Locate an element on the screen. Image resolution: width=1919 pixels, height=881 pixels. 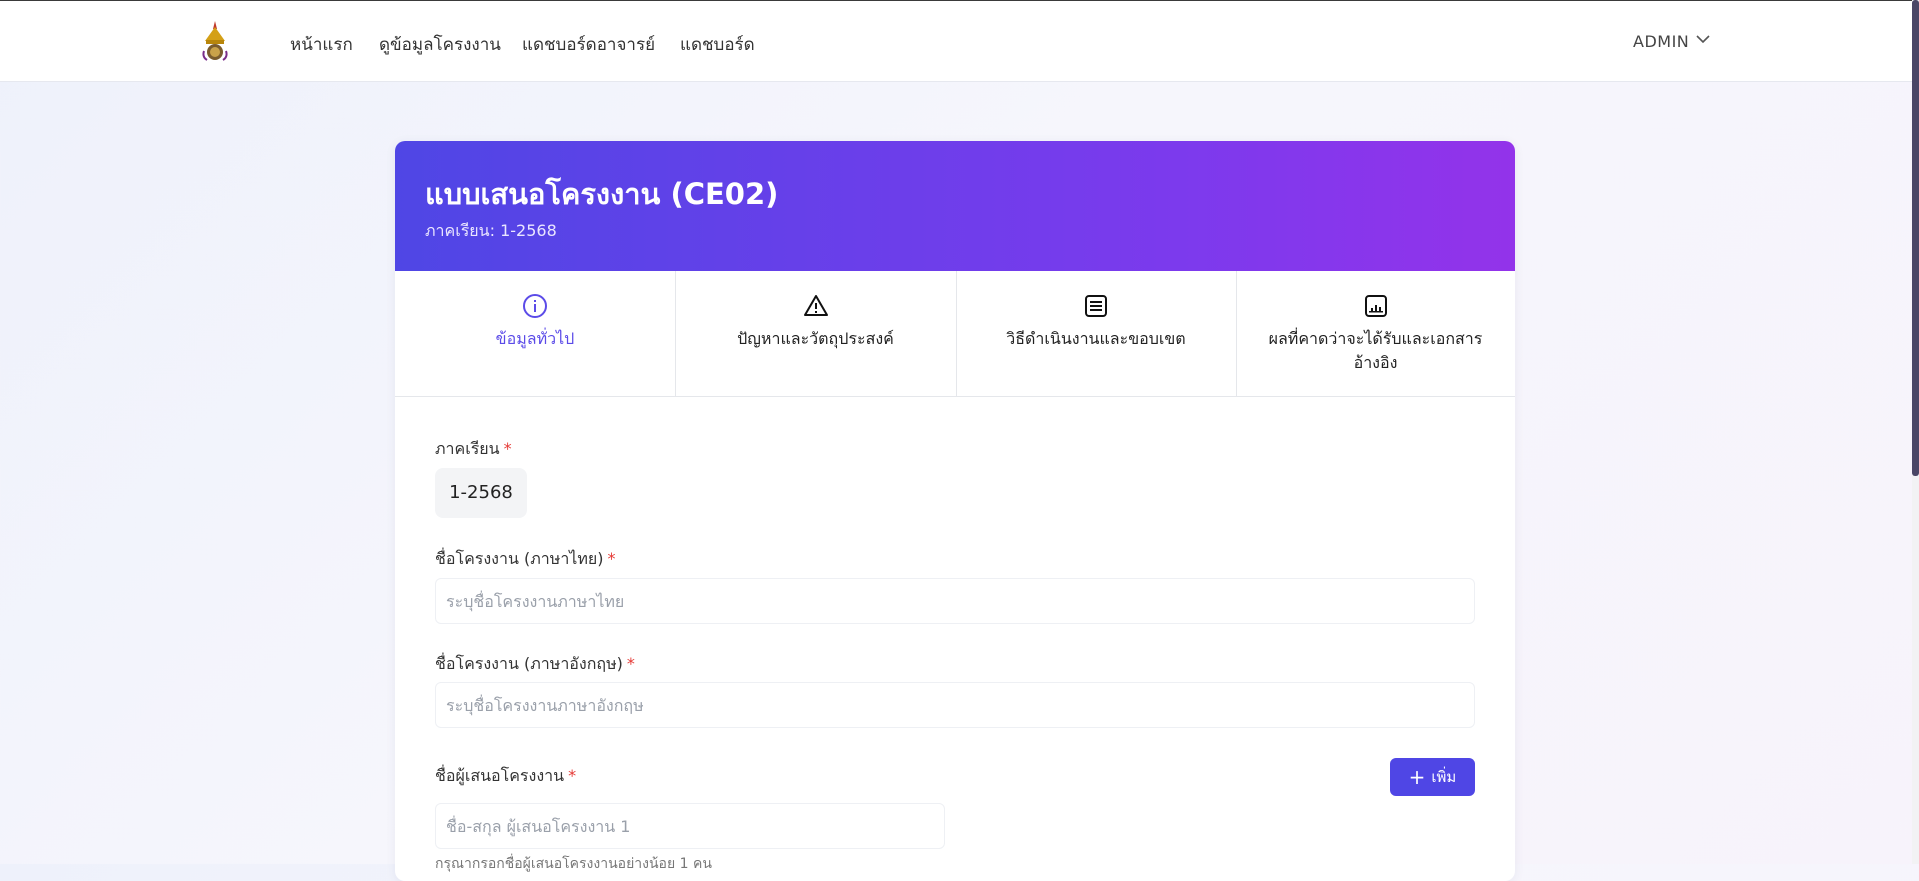
tab-problems-objectives: ปัญหาและวัตถุประสงค์ is located at coordinates (816, 333).